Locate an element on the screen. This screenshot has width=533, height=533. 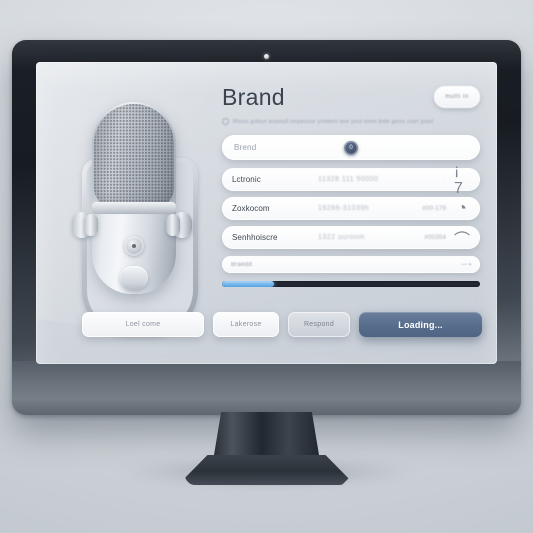
microphone-illustration is located at coordinates (132, 209).